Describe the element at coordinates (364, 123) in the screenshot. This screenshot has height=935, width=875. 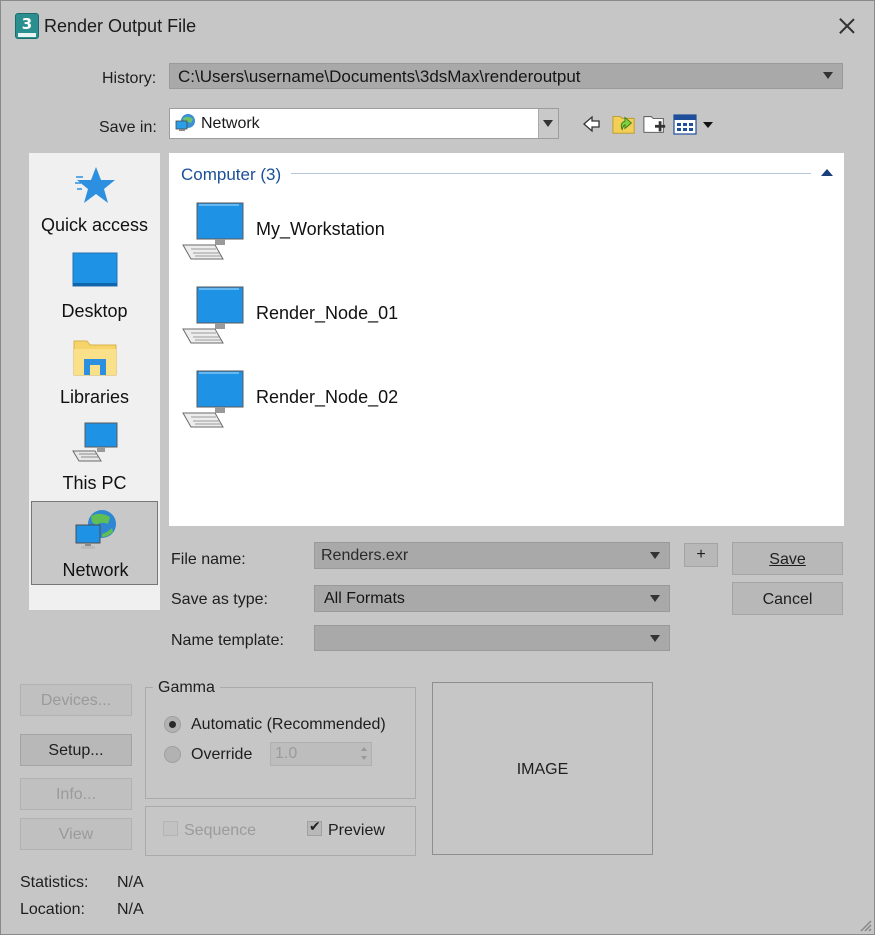
I see `save-in-dropdown: Network` at that location.